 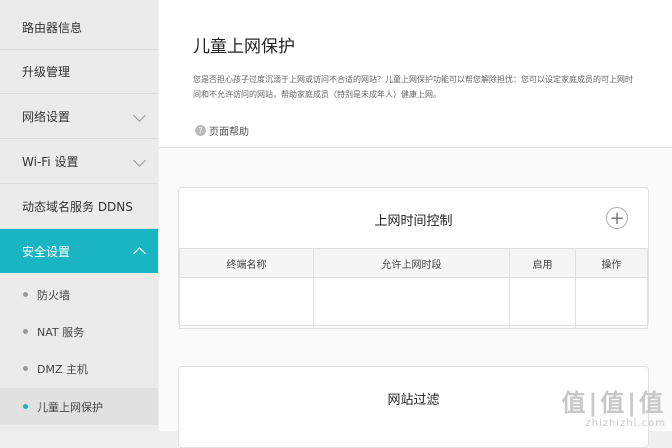 I want to click on sidebar-subitem-dmz: DMZ 主机, so click(x=79, y=368).